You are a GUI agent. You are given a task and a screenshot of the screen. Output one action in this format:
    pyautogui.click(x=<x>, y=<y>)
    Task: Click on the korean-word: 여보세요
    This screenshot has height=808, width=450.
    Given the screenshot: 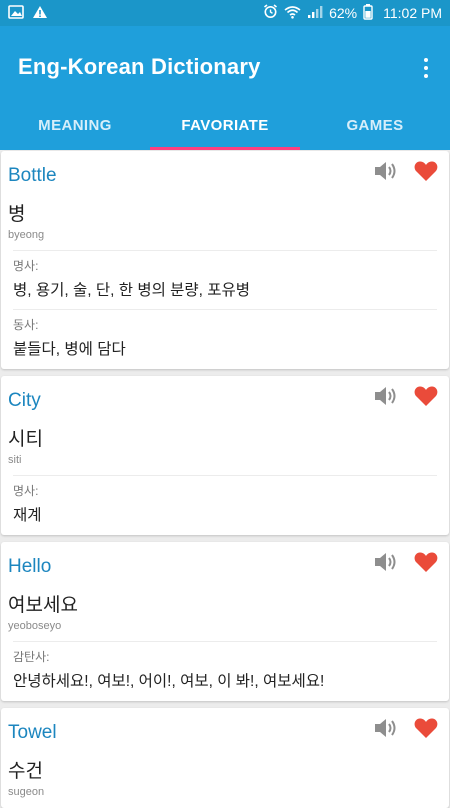 What is the action you would take?
    pyautogui.click(x=43, y=605)
    